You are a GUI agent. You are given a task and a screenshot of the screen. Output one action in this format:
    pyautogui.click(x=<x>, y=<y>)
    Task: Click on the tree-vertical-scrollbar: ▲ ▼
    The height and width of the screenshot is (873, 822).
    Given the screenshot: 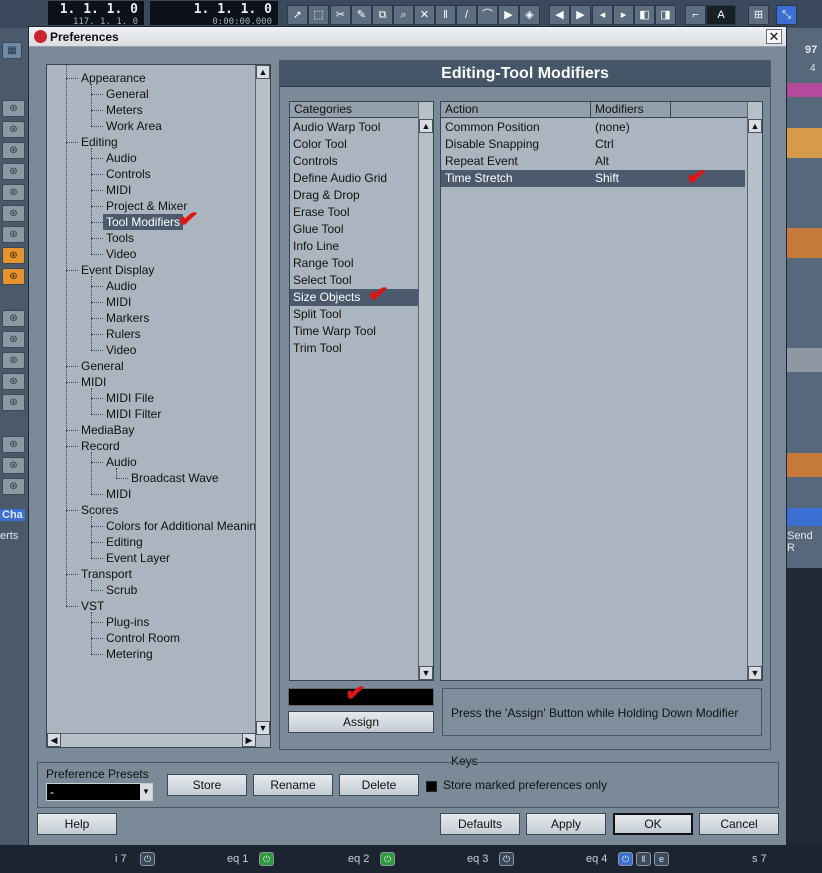 What is the action you would take?
    pyautogui.click(x=262, y=400)
    